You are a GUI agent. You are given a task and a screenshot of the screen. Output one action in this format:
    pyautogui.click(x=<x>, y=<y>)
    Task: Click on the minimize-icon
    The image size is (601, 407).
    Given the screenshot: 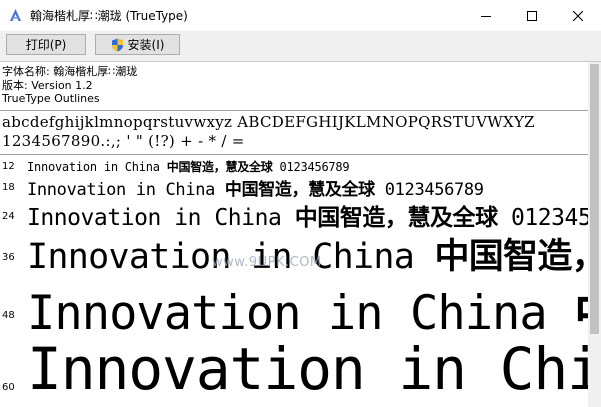 What is the action you would take?
    pyautogui.click(x=486, y=16)
    